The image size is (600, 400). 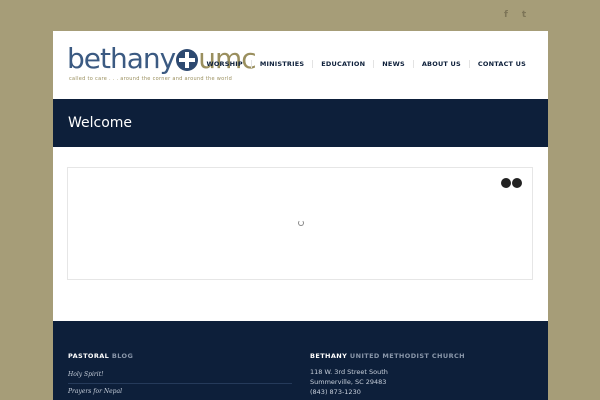 I want to click on blog-post-link: Holy Spirit!, so click(x=180, y=375).